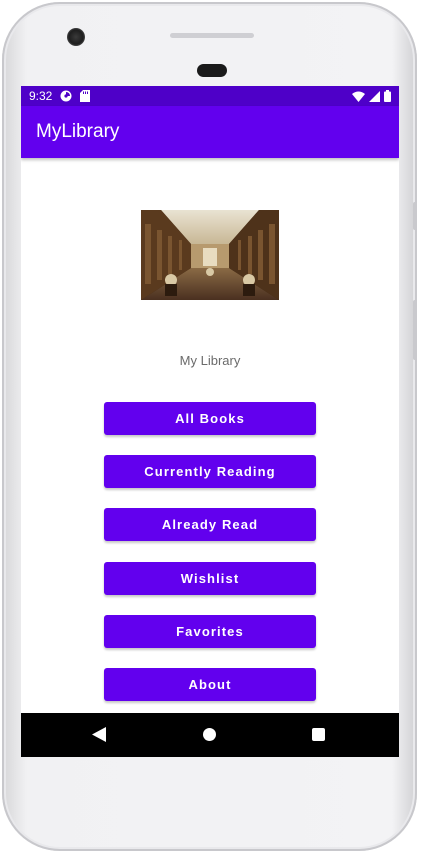  What do you see at coordinates (78, 131) in the screenshot?
I see `app-title: MyLibrary` at bounding box center [78, 131].